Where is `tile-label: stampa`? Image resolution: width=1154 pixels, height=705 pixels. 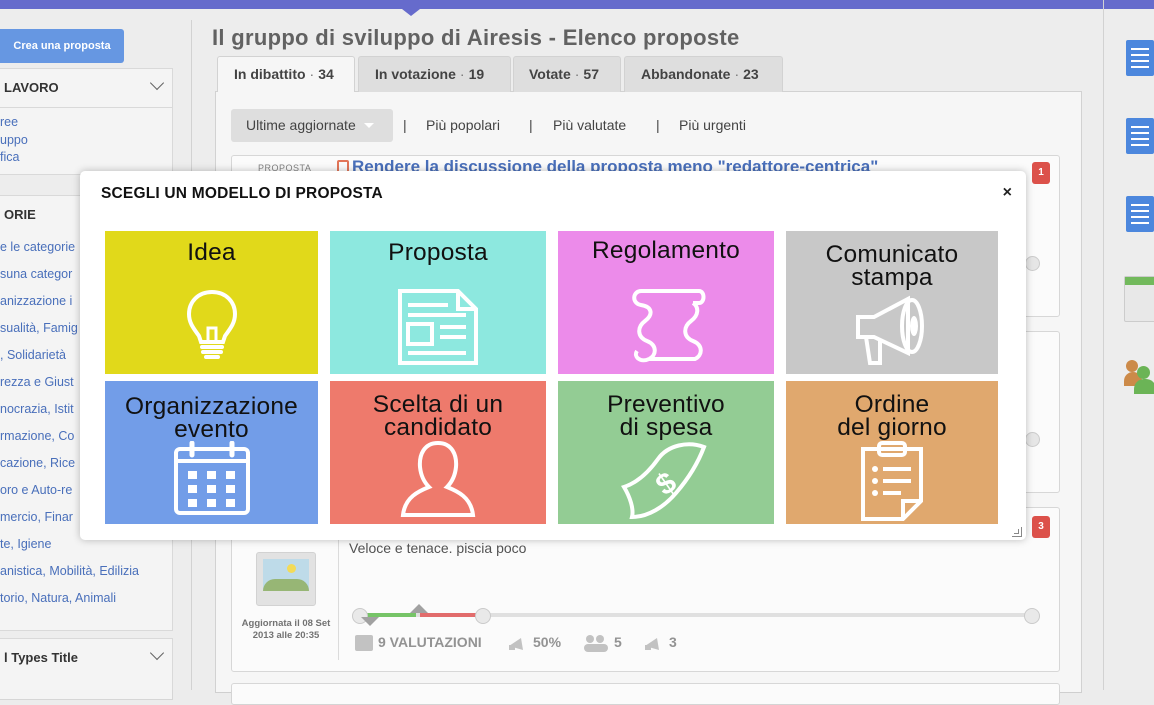 tile-label: stampa is located at coordinates (892, 277).